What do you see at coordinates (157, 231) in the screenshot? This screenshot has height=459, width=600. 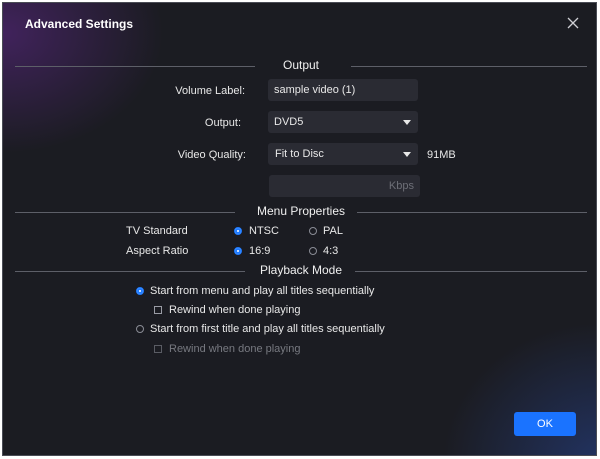 I see `tv-standard-label: TV Standard` at bounding box center [157, 231].